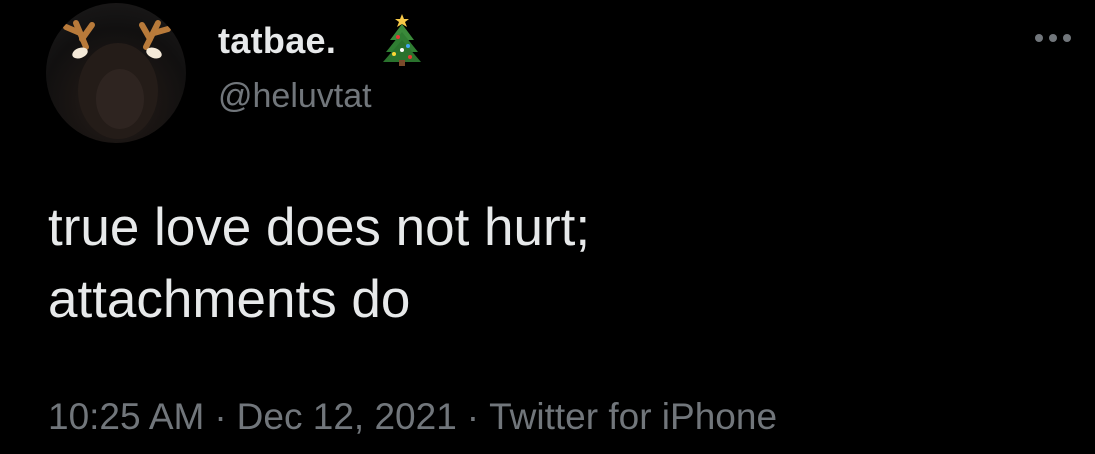  What do you see at coordinates (277, 41) in the screenshot?
I see `display-name: tatbae.` at bounding box center [277, 41].